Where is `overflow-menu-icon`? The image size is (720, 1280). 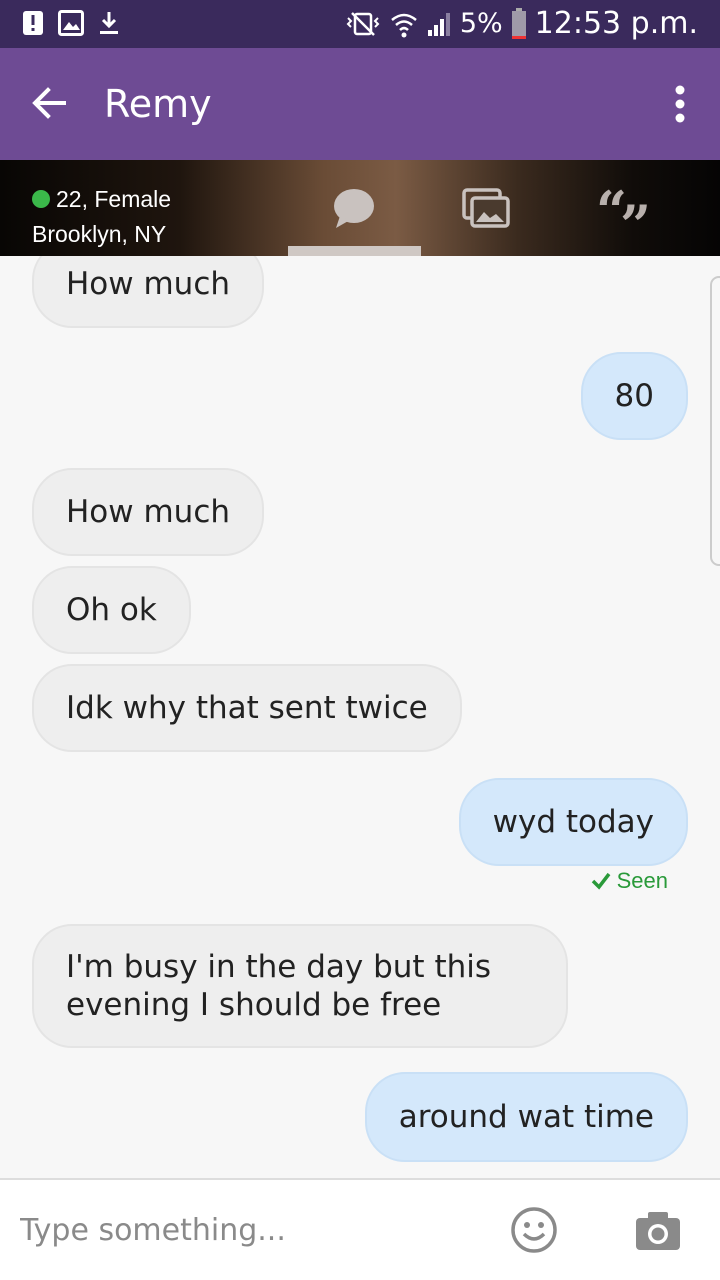 overflow-menu-icon is located at coordinates (680, 104).